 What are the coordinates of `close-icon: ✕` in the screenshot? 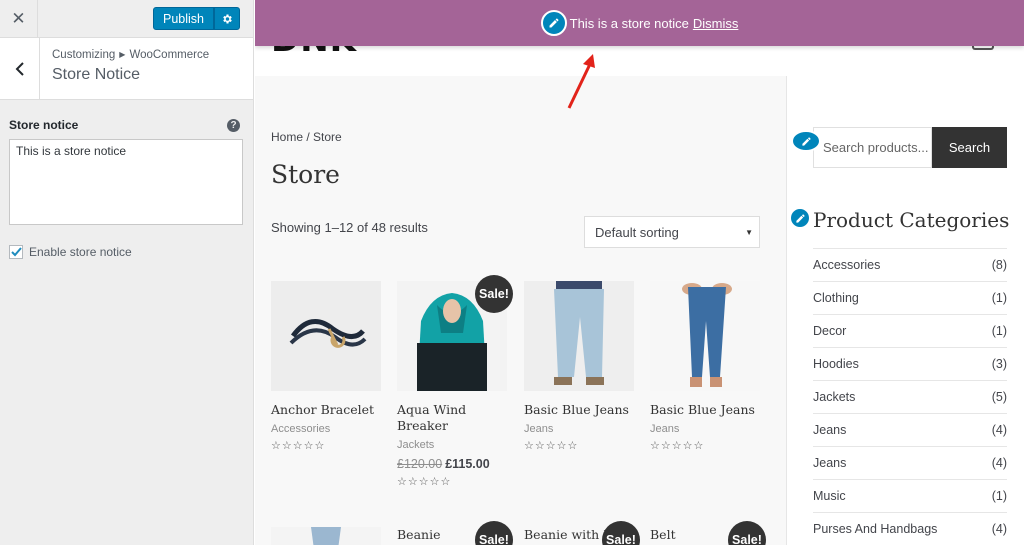 It's located at (19, 19).